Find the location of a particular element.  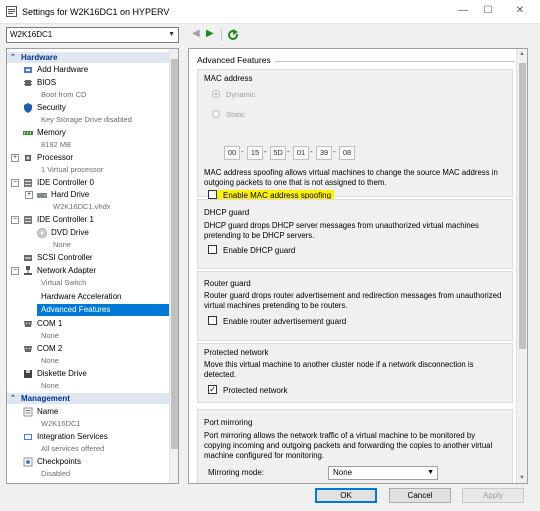

tree-item-processor: Processor is located at coordinates (48, 158).